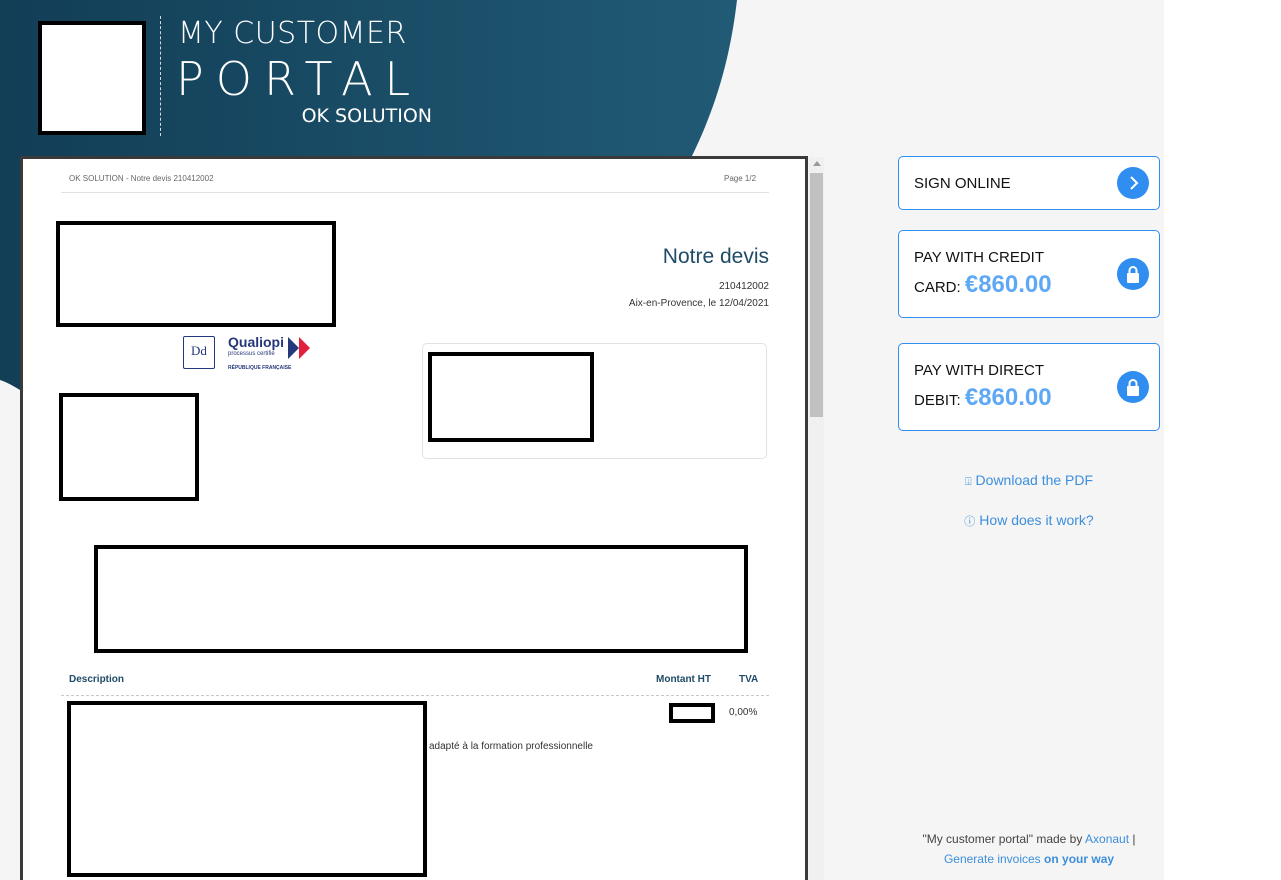  Describe the element at coordinates (1029, 183) in the screenshot. I see `sign-online-button: SIGN ONLINE` at that location.